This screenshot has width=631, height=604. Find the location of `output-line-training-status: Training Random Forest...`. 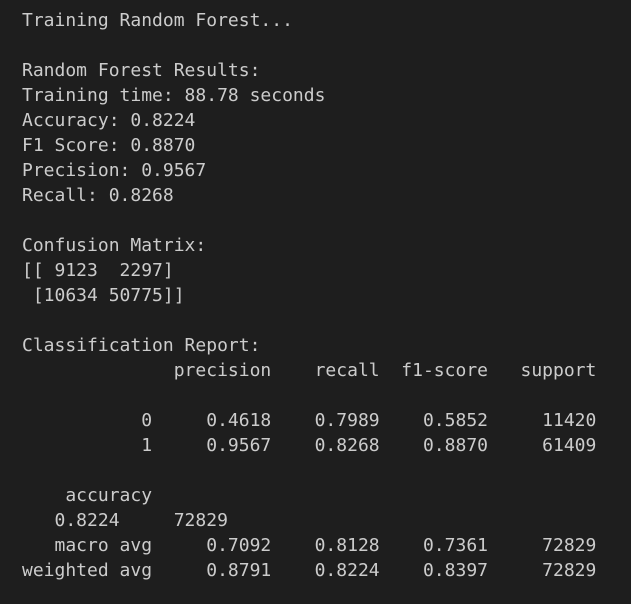

output-line-training-status: Training Random Forest... is located at coordinates (157, 20).